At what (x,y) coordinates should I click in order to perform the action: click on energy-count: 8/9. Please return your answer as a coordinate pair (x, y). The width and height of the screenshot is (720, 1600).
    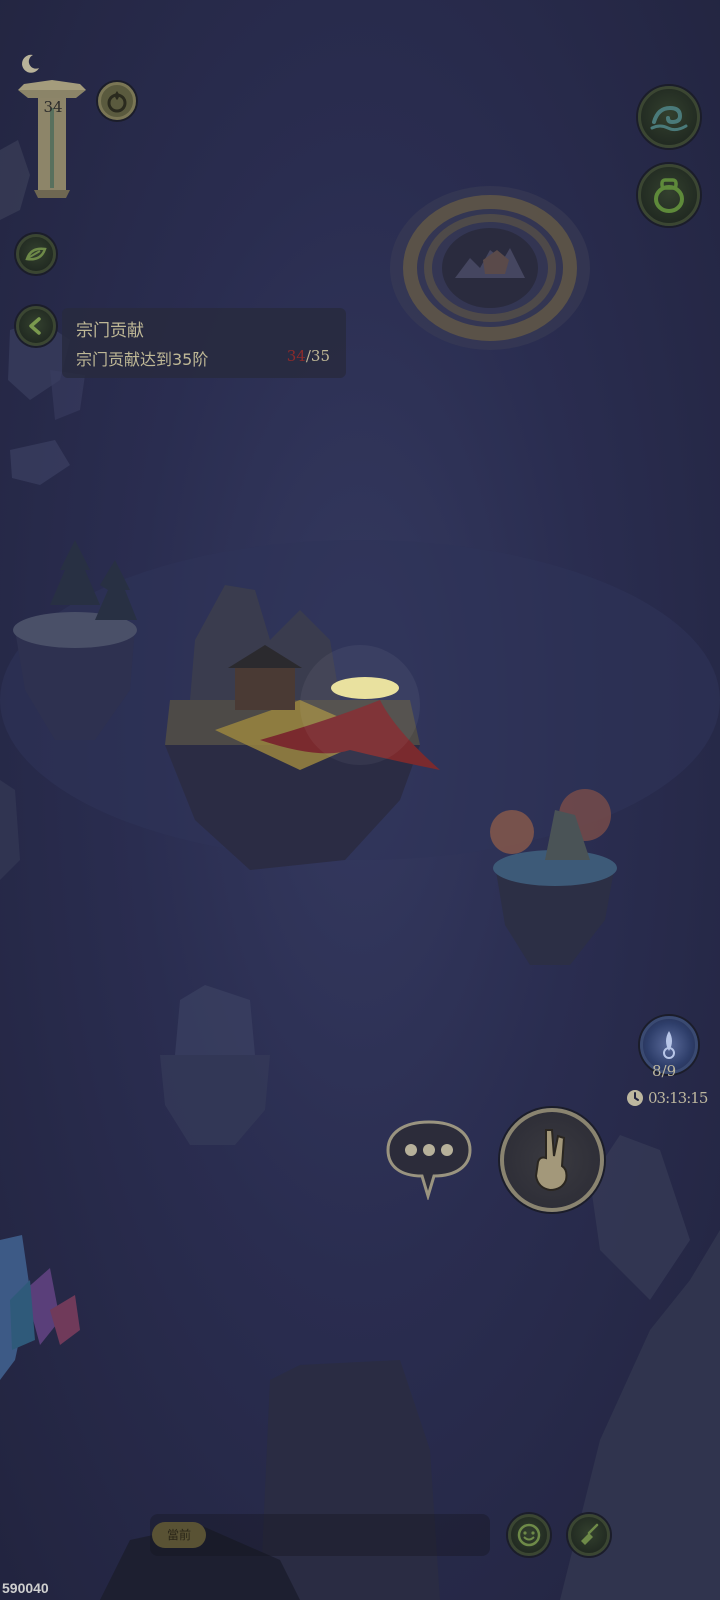
    Looking at the image, I should click on (664, 1071).